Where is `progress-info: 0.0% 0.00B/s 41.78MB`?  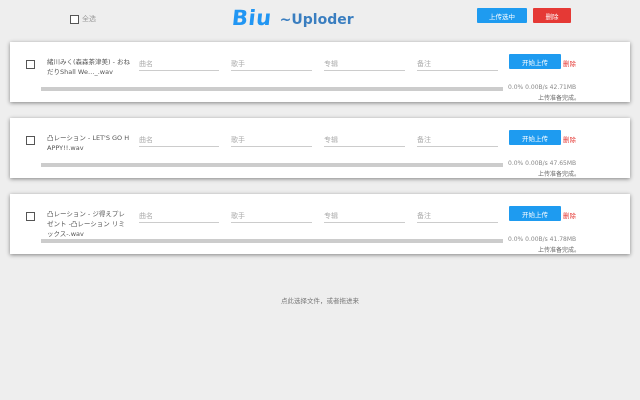 progress-info: 0.0% 0.00B/s 41.78MB is located at coordinates (542, 239).